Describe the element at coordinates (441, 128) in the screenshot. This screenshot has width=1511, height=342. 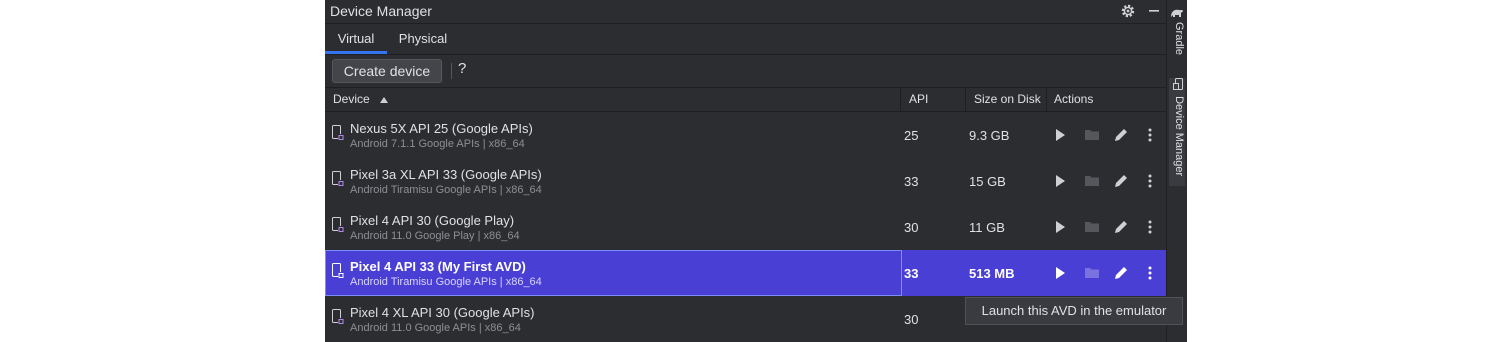
I see `device-name: Nexus 5X API 25 (Google APIs)` at that location.